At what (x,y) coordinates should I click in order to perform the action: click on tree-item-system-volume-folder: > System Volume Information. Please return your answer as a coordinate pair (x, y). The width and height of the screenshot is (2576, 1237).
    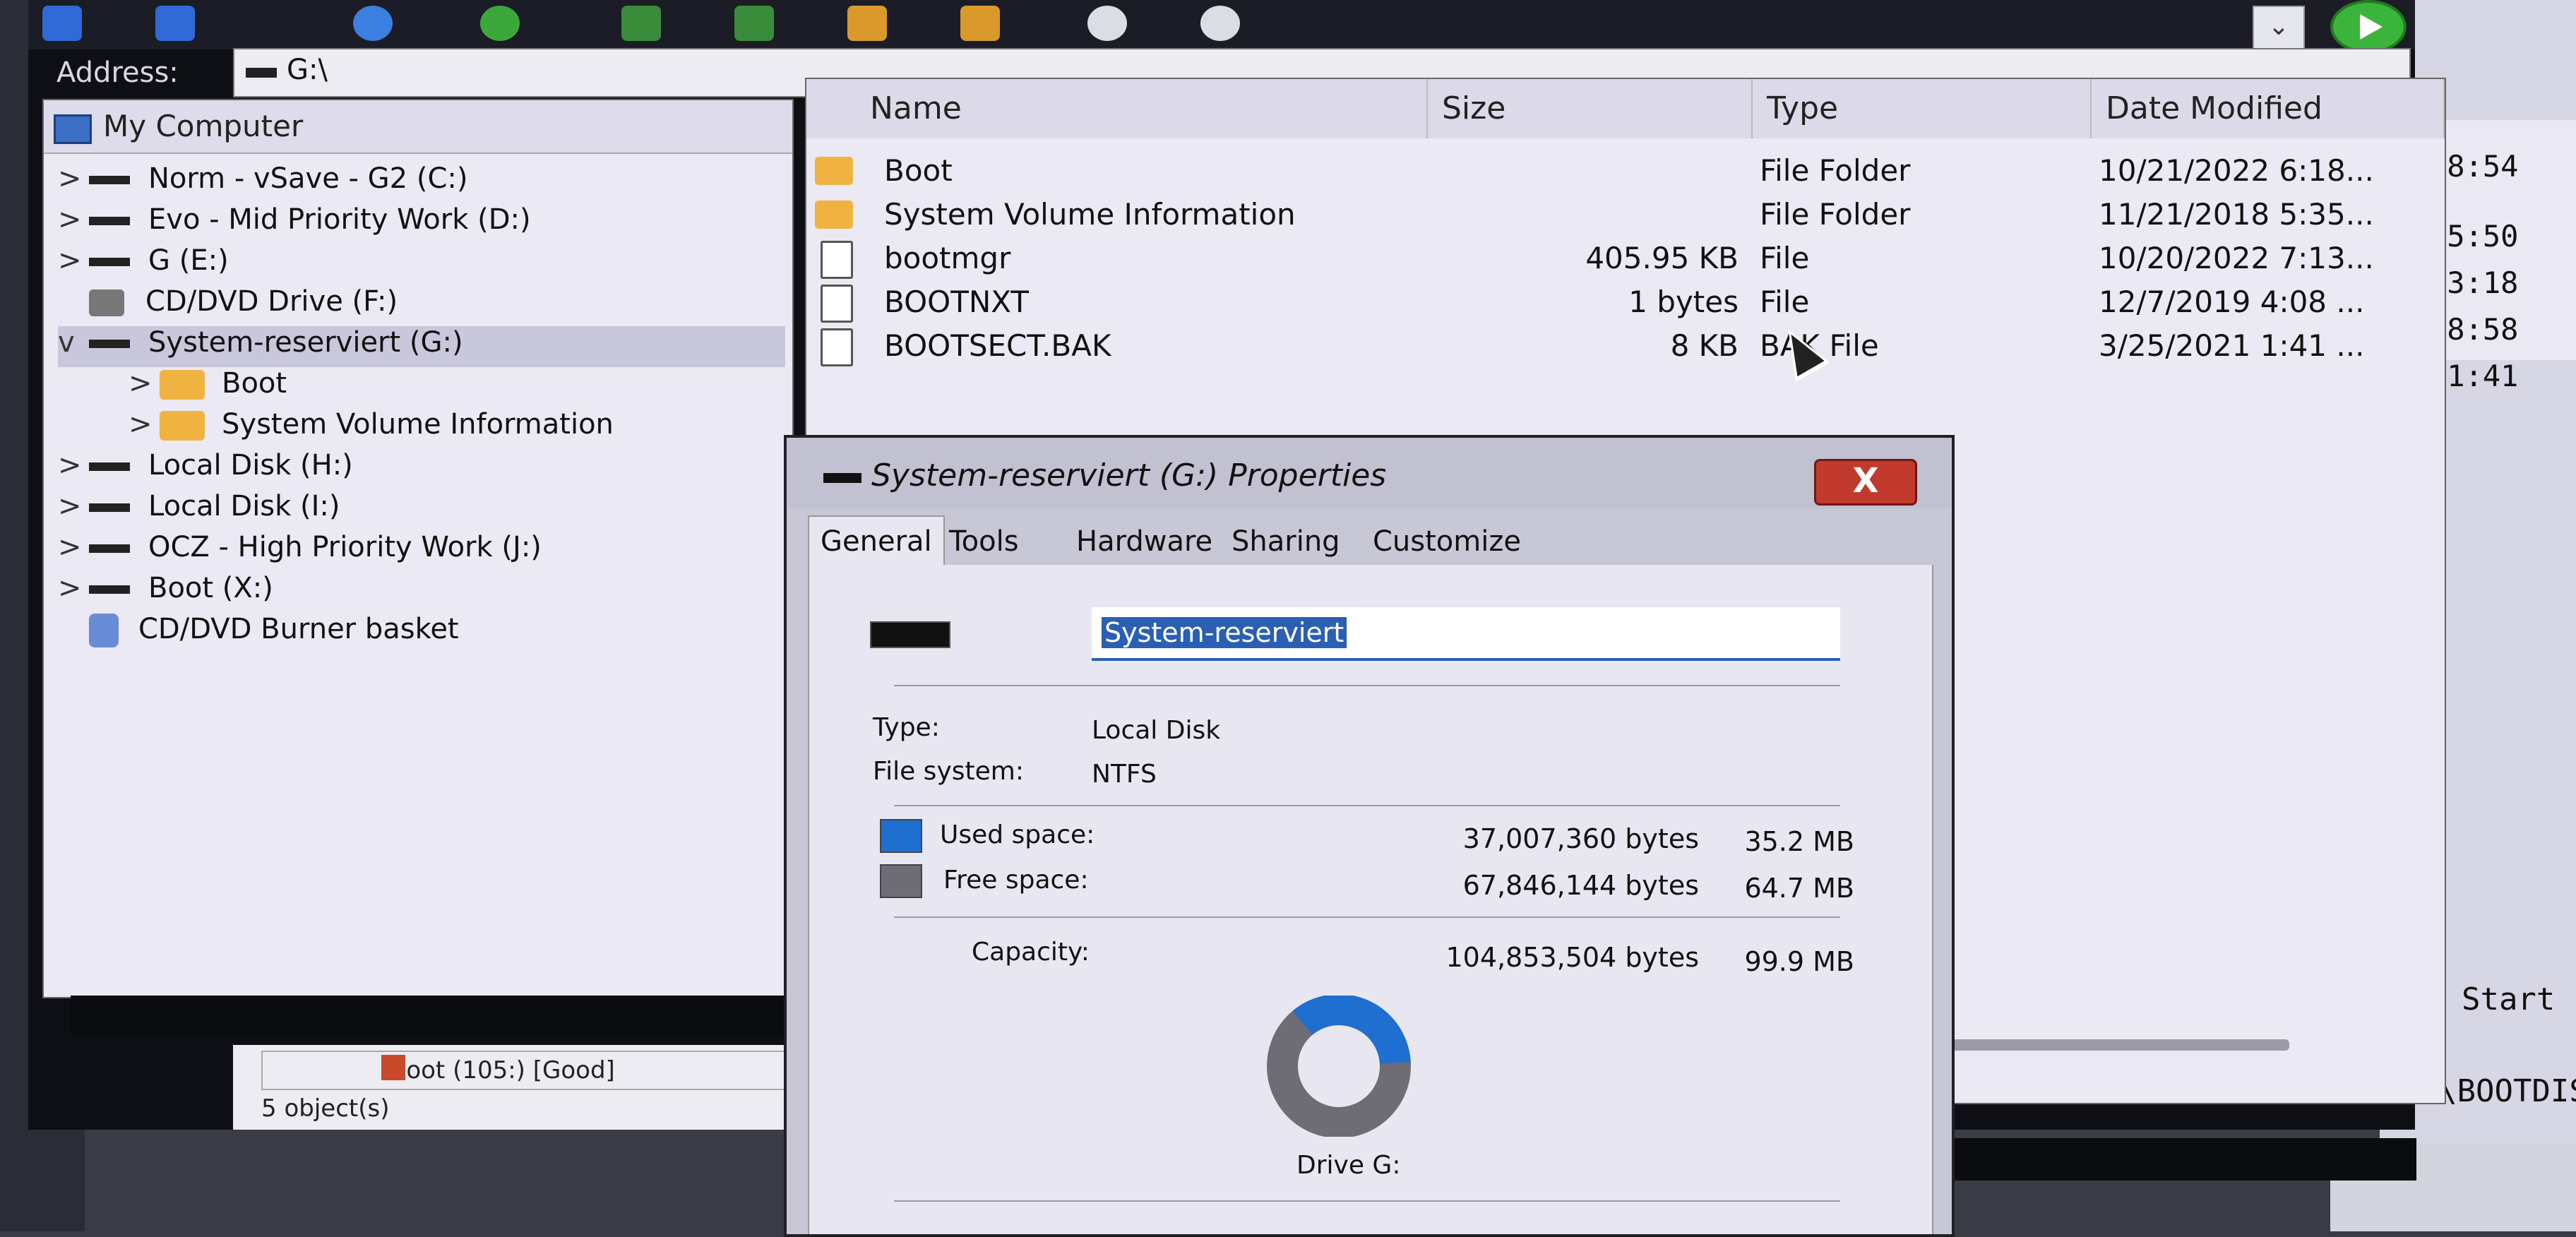
    Looking at the image, I should click on (371, 429).